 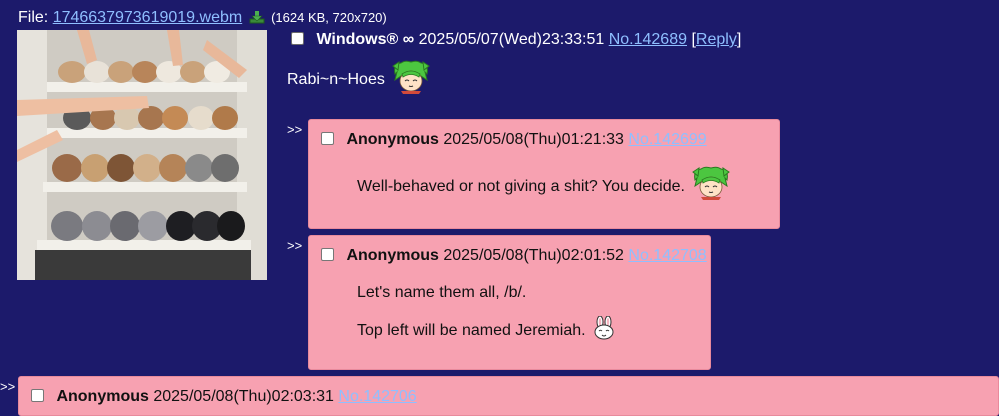 I want to click on reply-post-number: No.142699, so click(x=667, y=139).